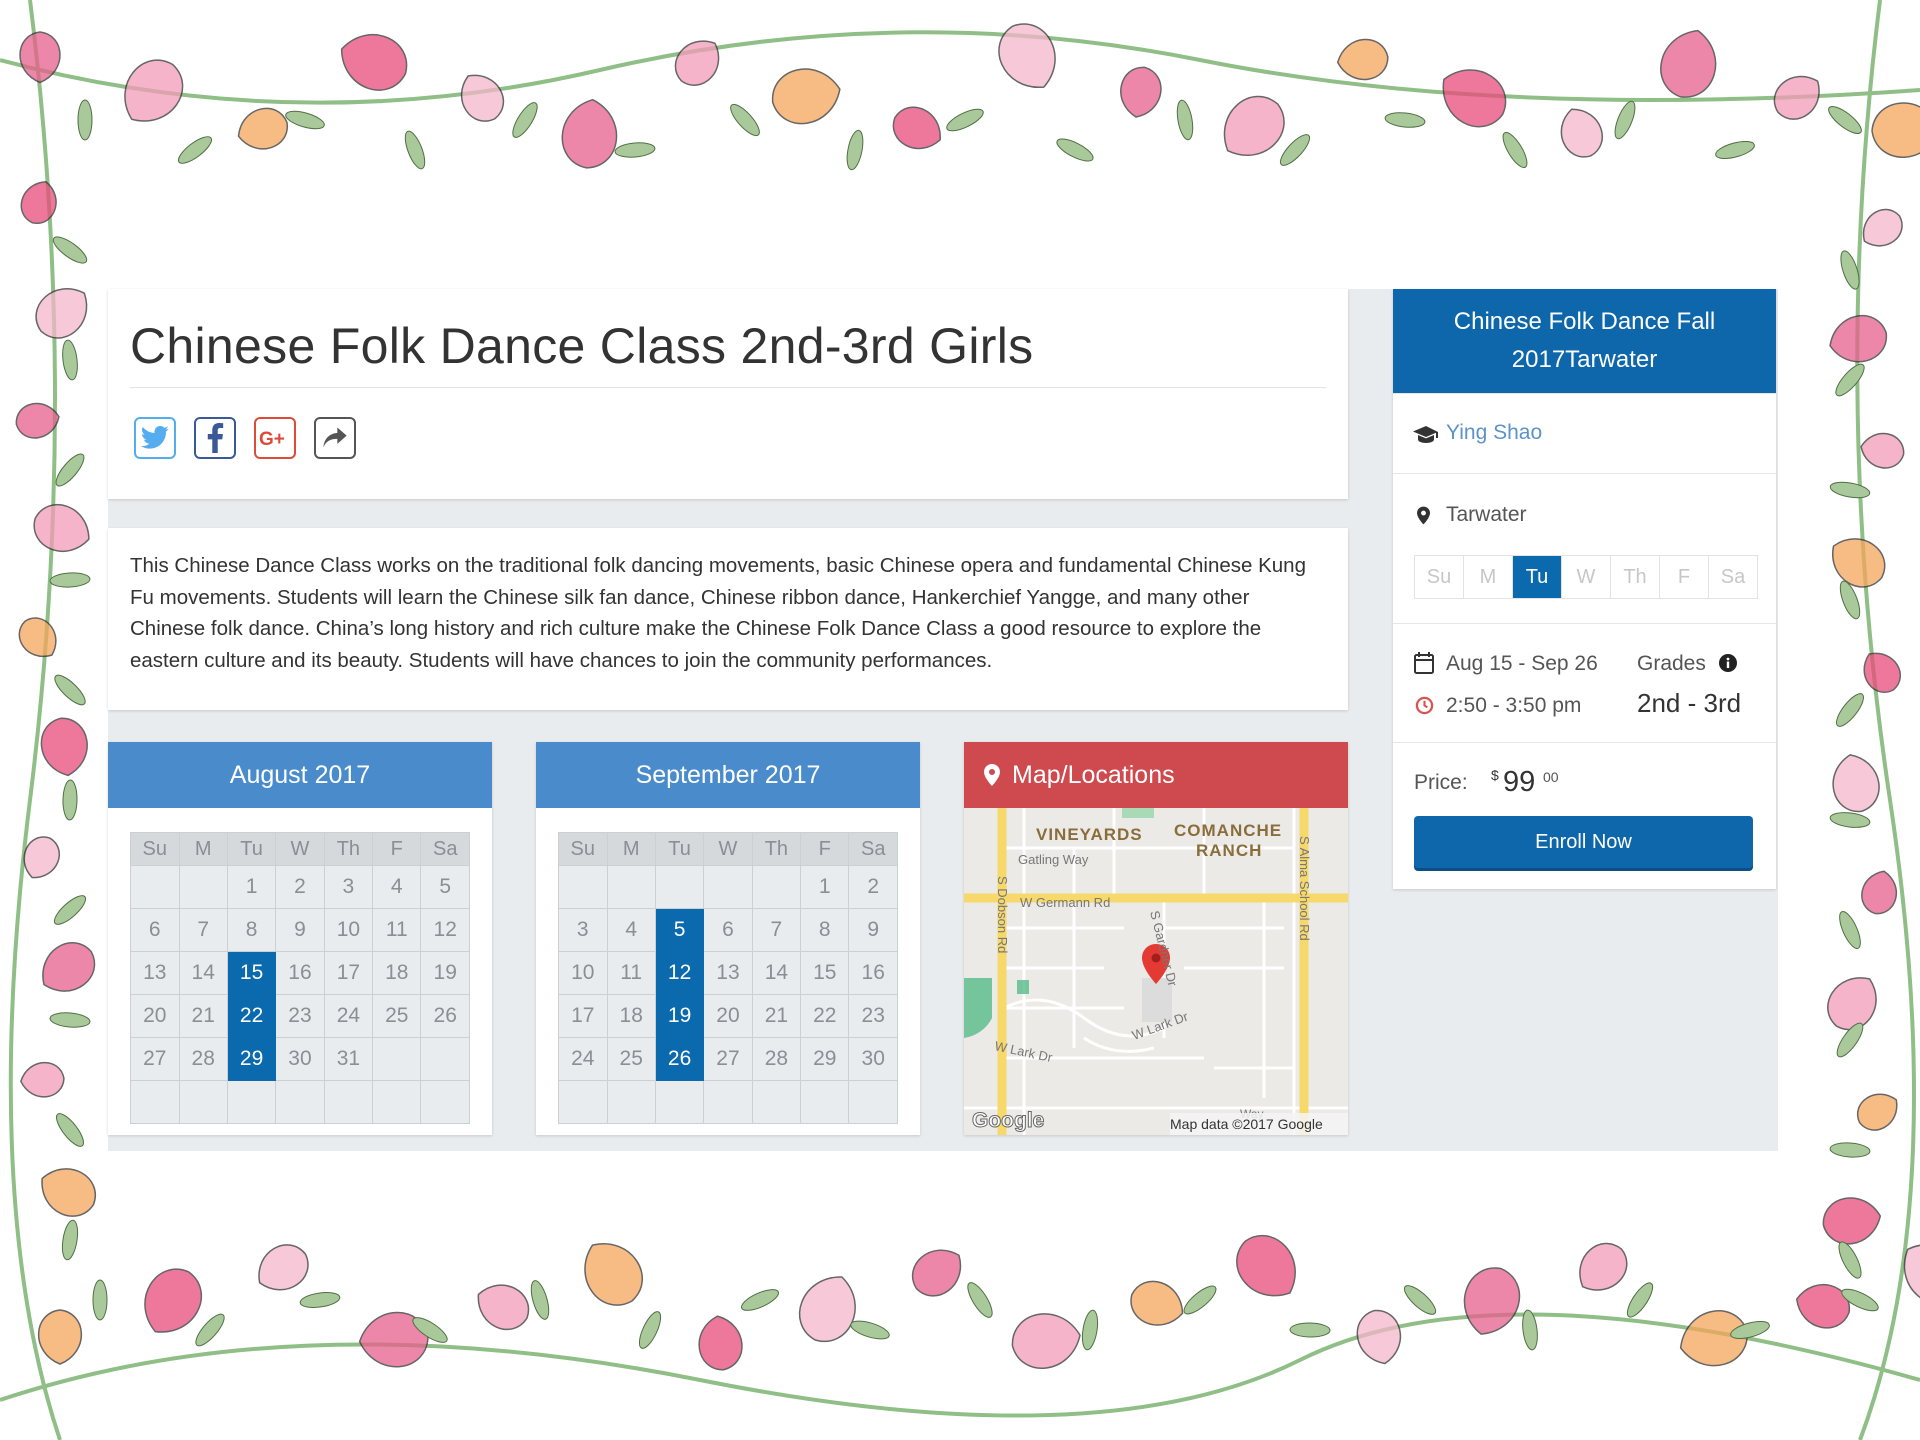 The width and height of the screenshot is (1920, 1440). Describe the element at coordinates (1537, 577) in the screenshot. I see `meeting-day-tu: Tu` at that location.